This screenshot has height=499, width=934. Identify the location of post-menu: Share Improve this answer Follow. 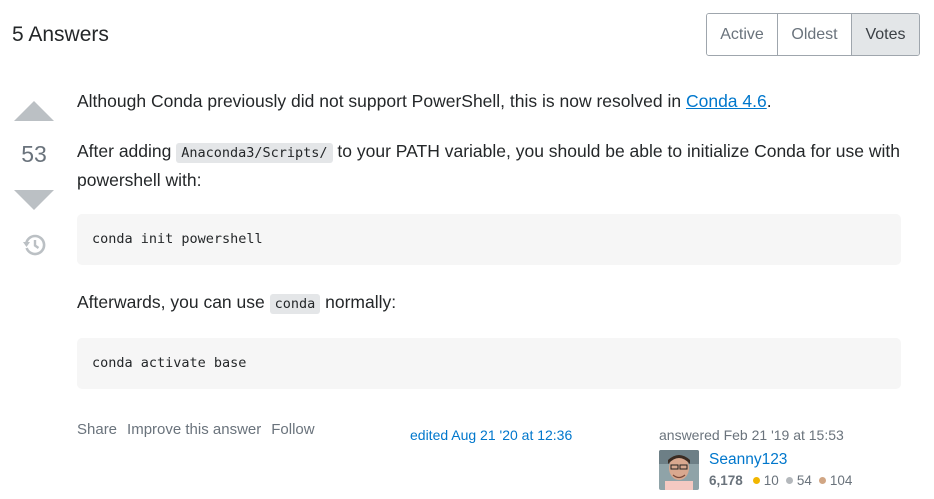
(196, 429).